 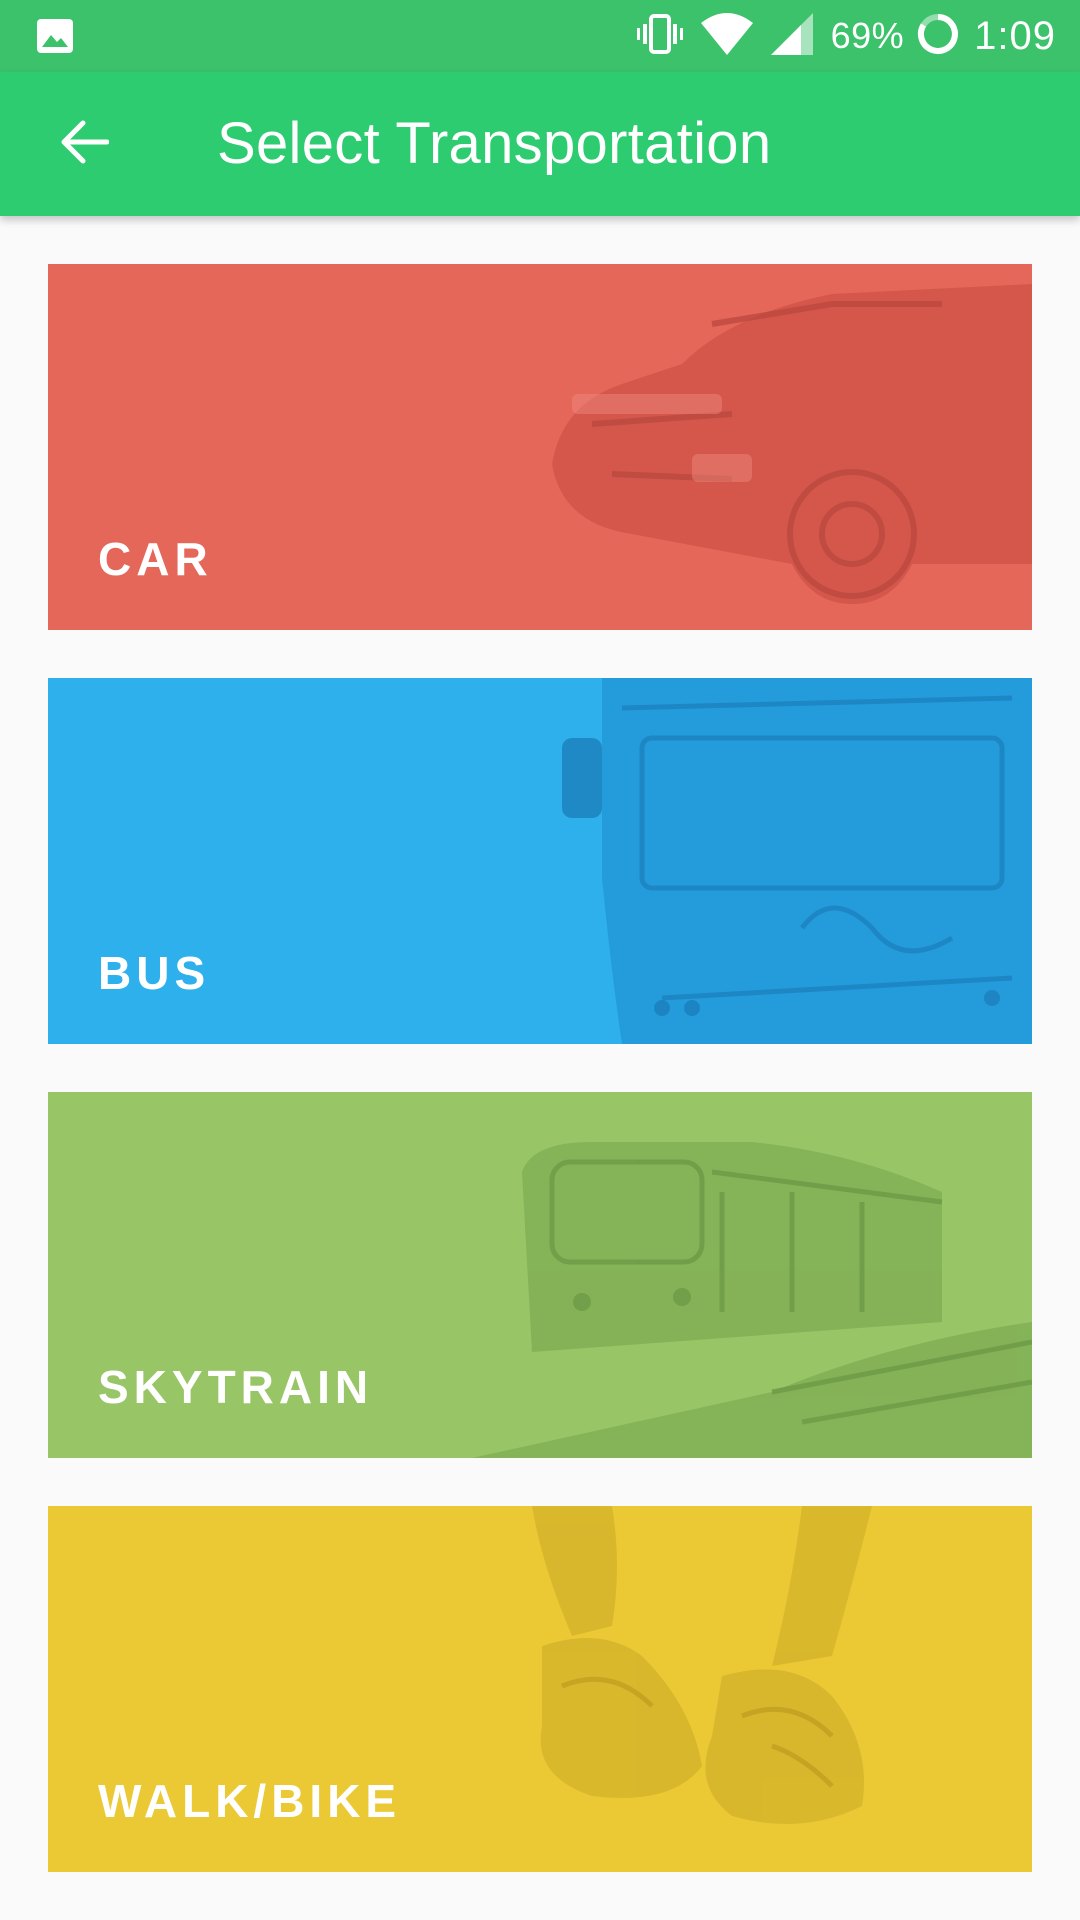 I want to click on vibrate-icon, so click(x=659, y=36).